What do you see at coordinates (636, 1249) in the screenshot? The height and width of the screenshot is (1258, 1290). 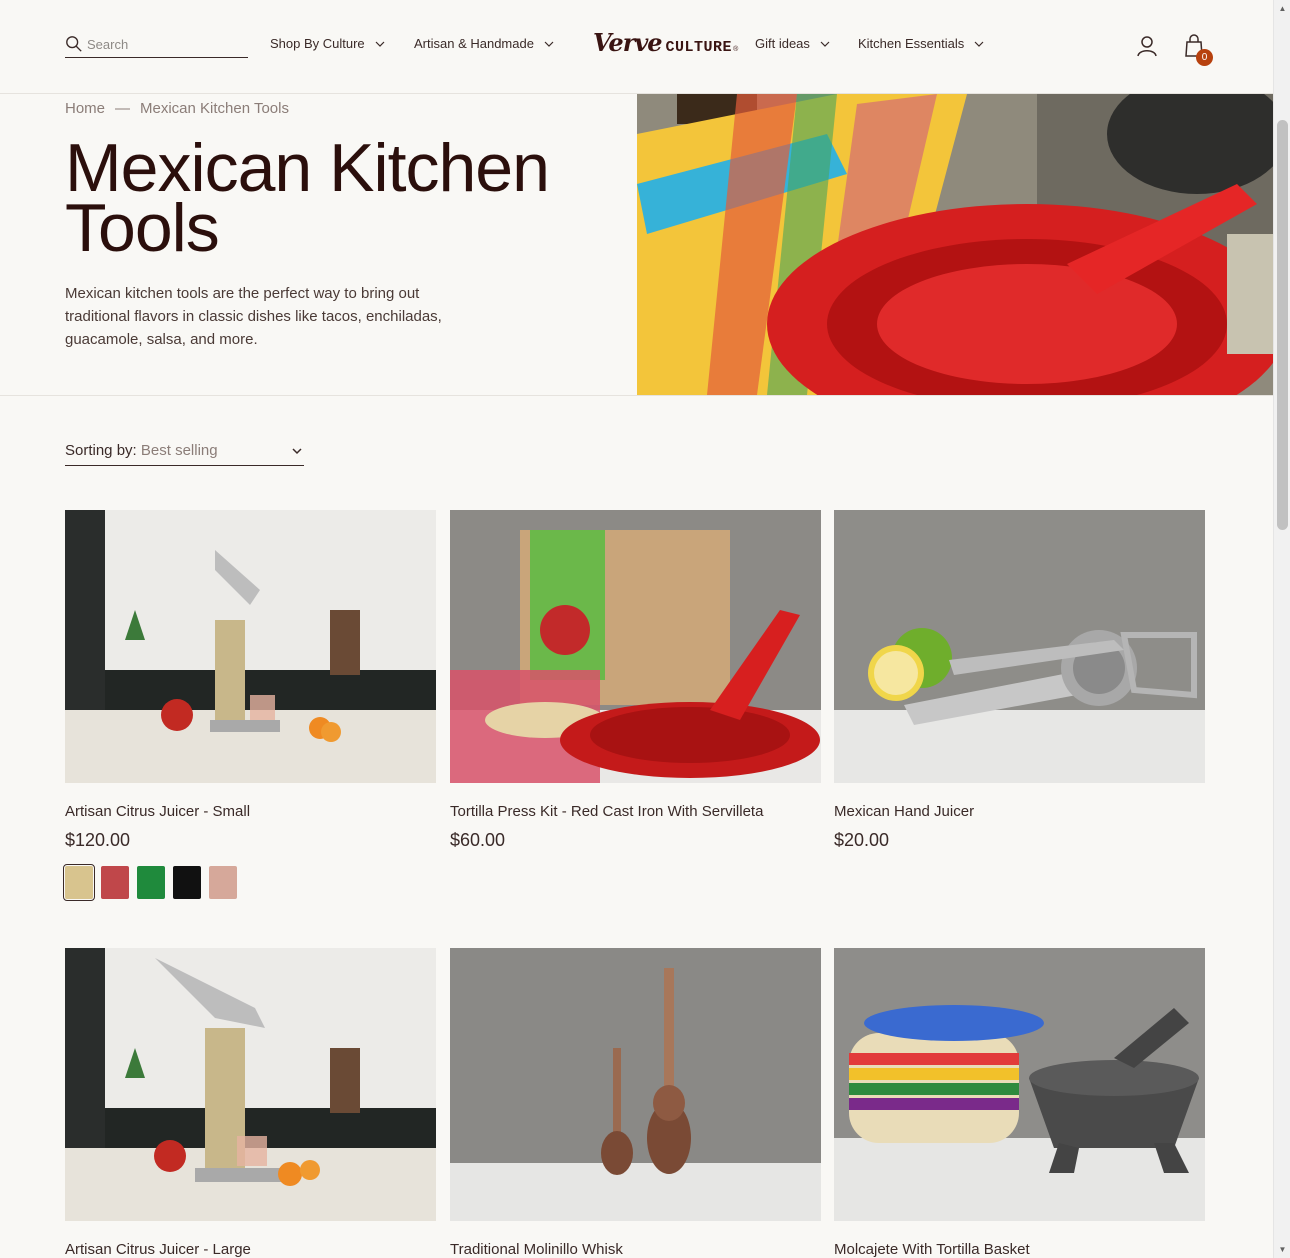 I see `product-name: Traditional Molinillo Whisk` at bounding box center [636, 1249].